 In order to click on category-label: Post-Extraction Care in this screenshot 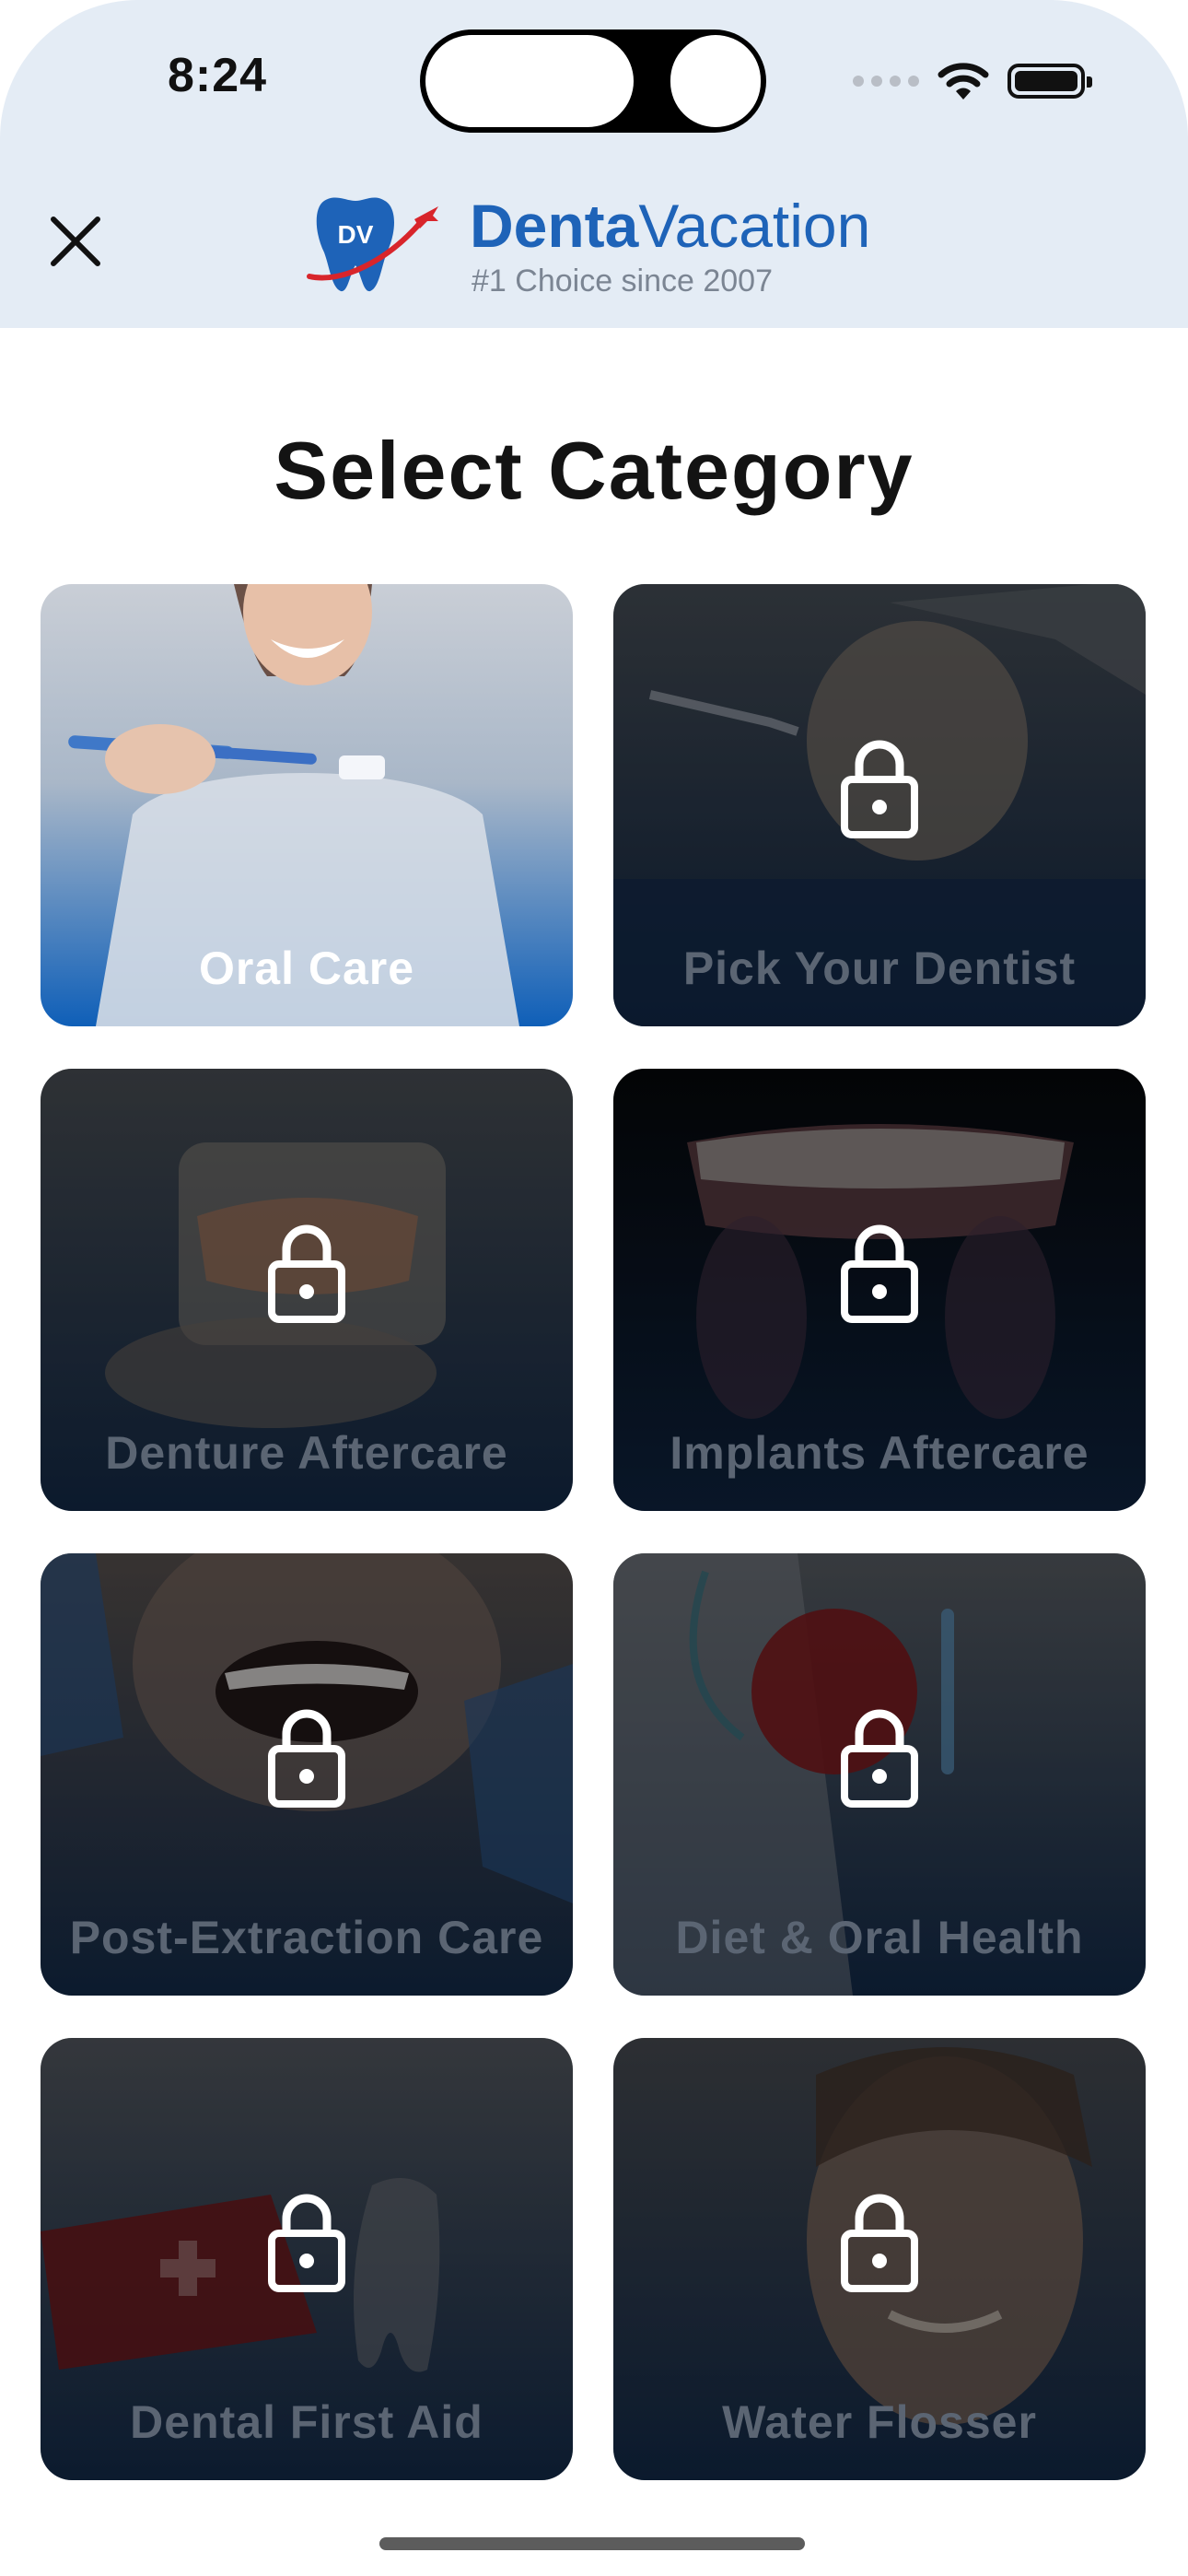, I will do `click(306, 1937)`.